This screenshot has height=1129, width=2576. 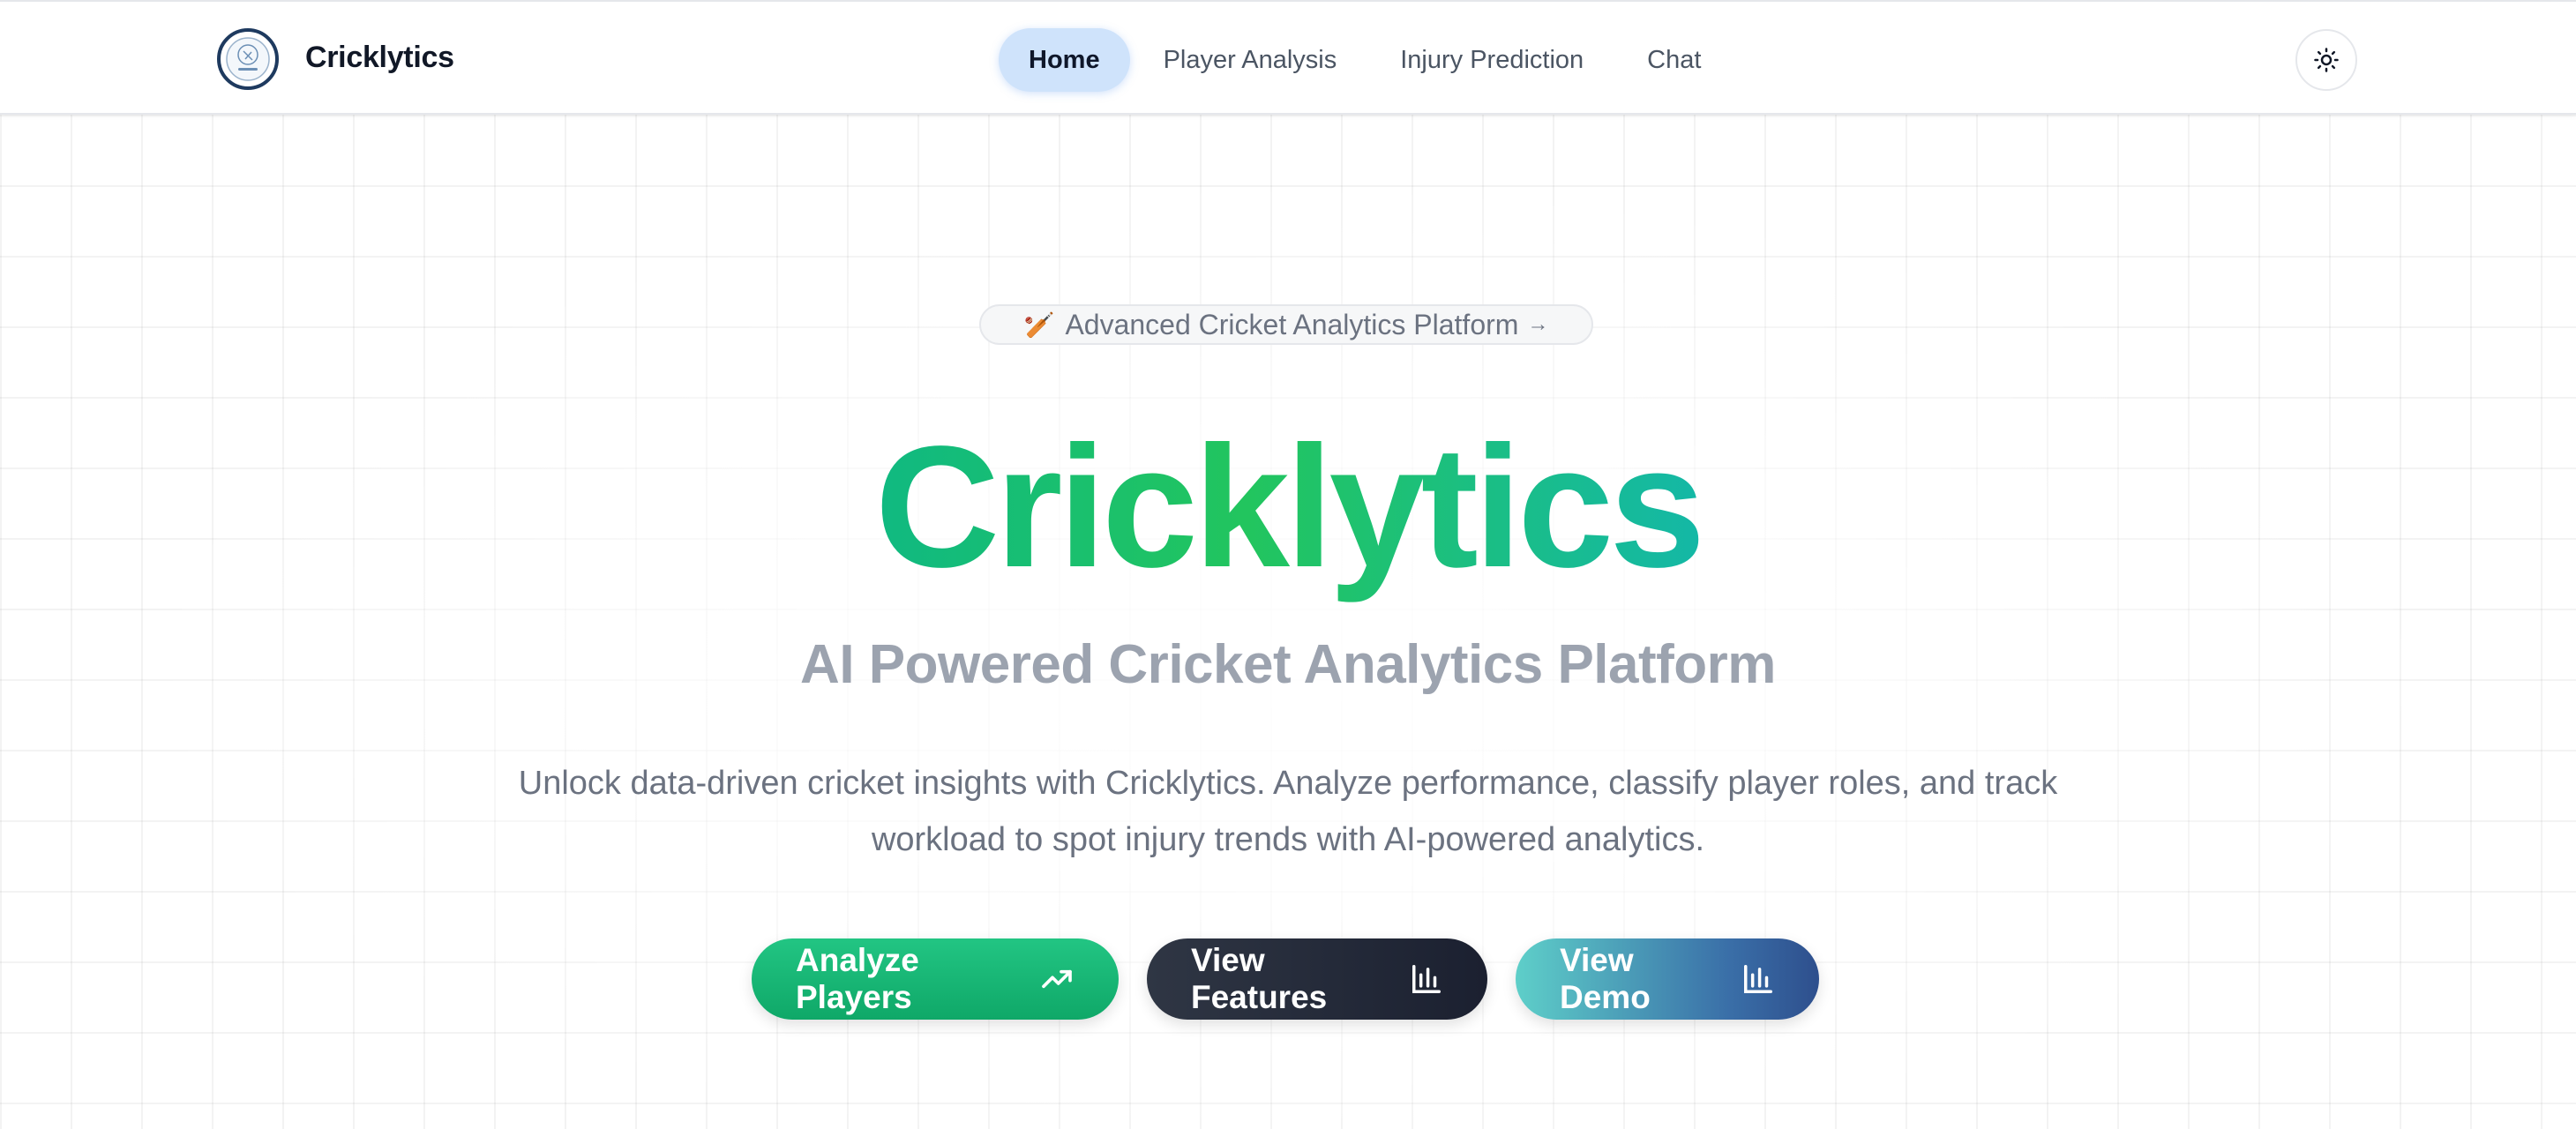 I want to click on theme-toggle-button, so click(x=2326, y=60).